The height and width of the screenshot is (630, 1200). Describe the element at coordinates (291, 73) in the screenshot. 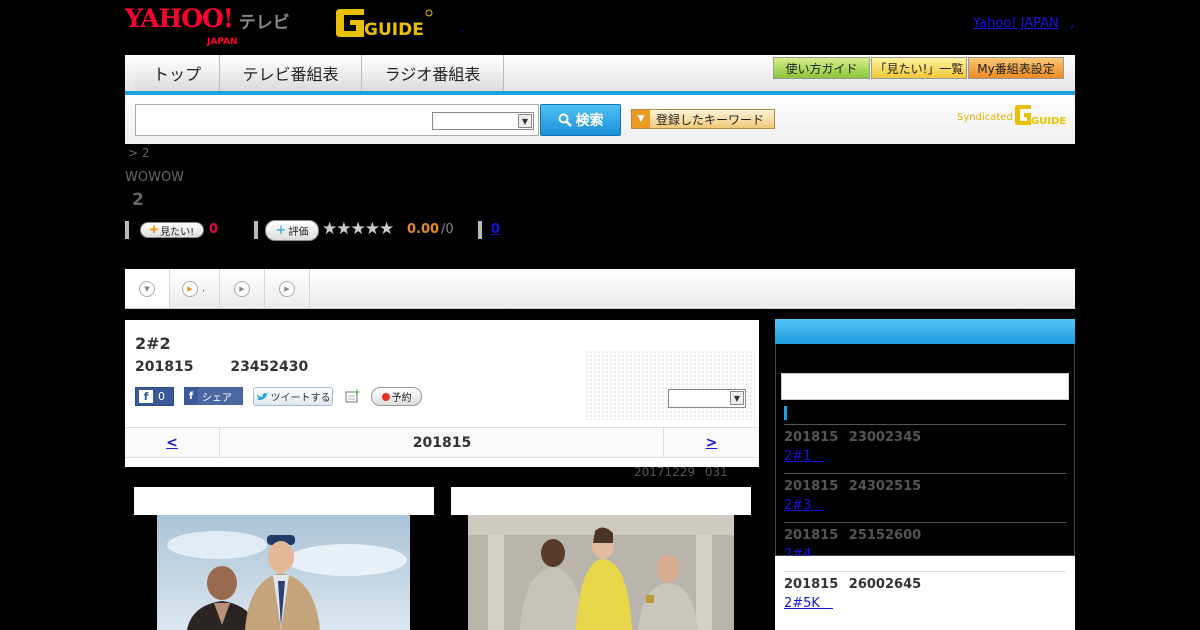

I see `nav-tab-tv-listings: テレビ番組表` at that location.